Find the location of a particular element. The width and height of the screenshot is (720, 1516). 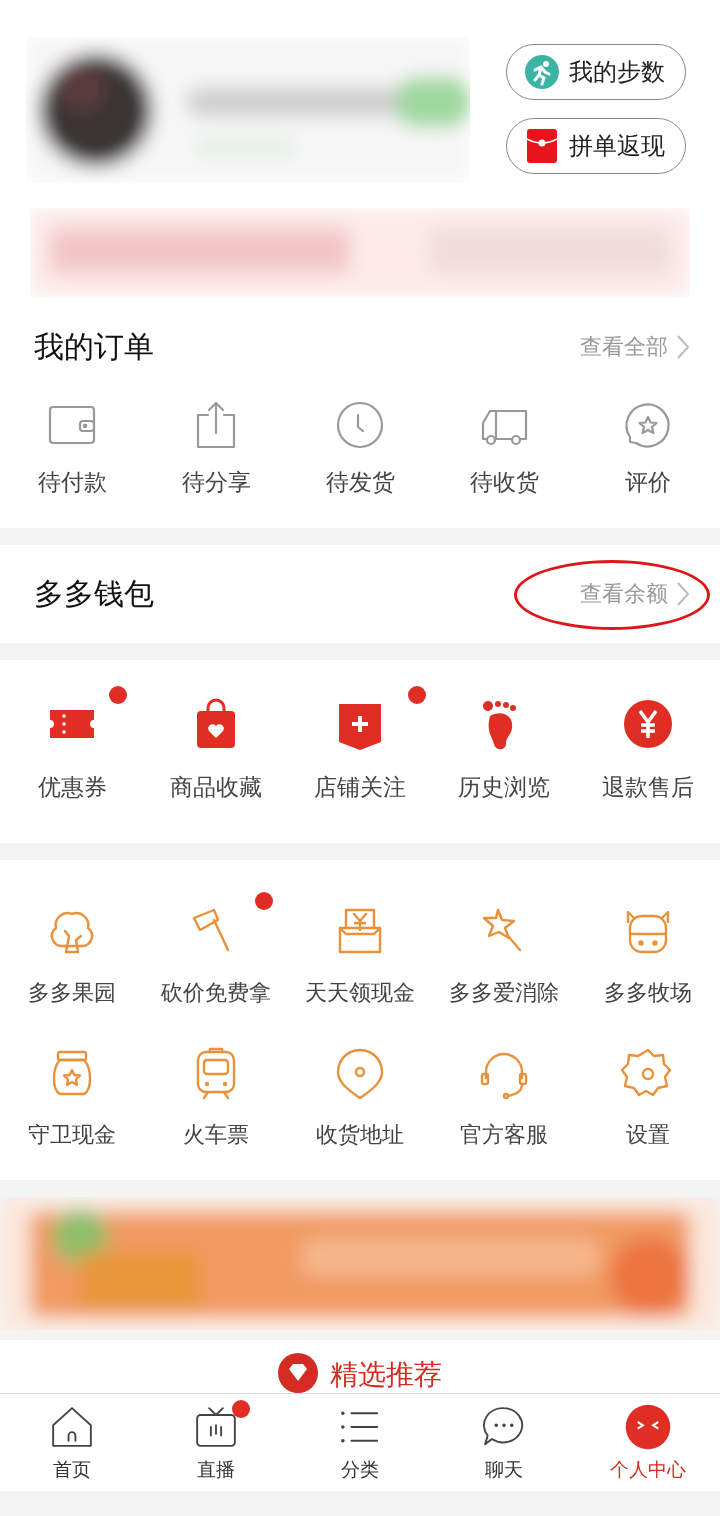

order-status-button: 待收货 is located at coordinates (504, 447).